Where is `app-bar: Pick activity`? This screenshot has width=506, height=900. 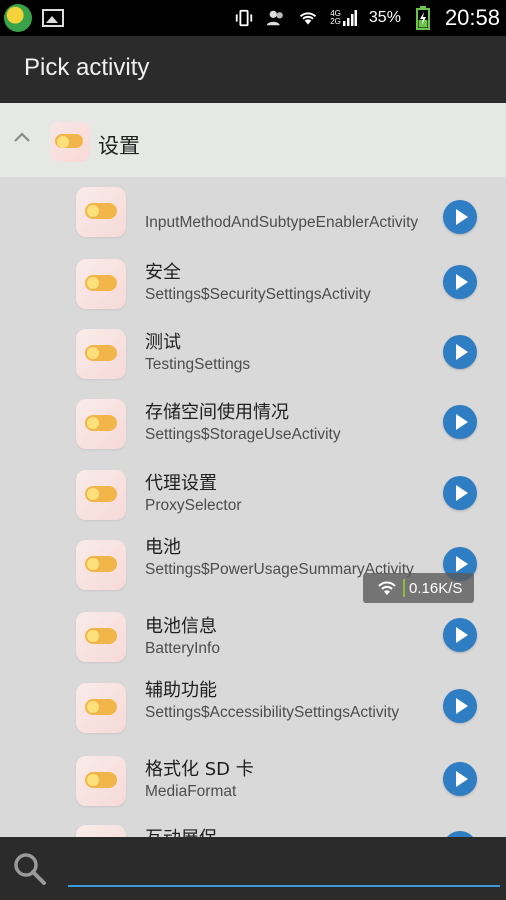 app-bar: Pick activity is located at coordinates (253, 69).